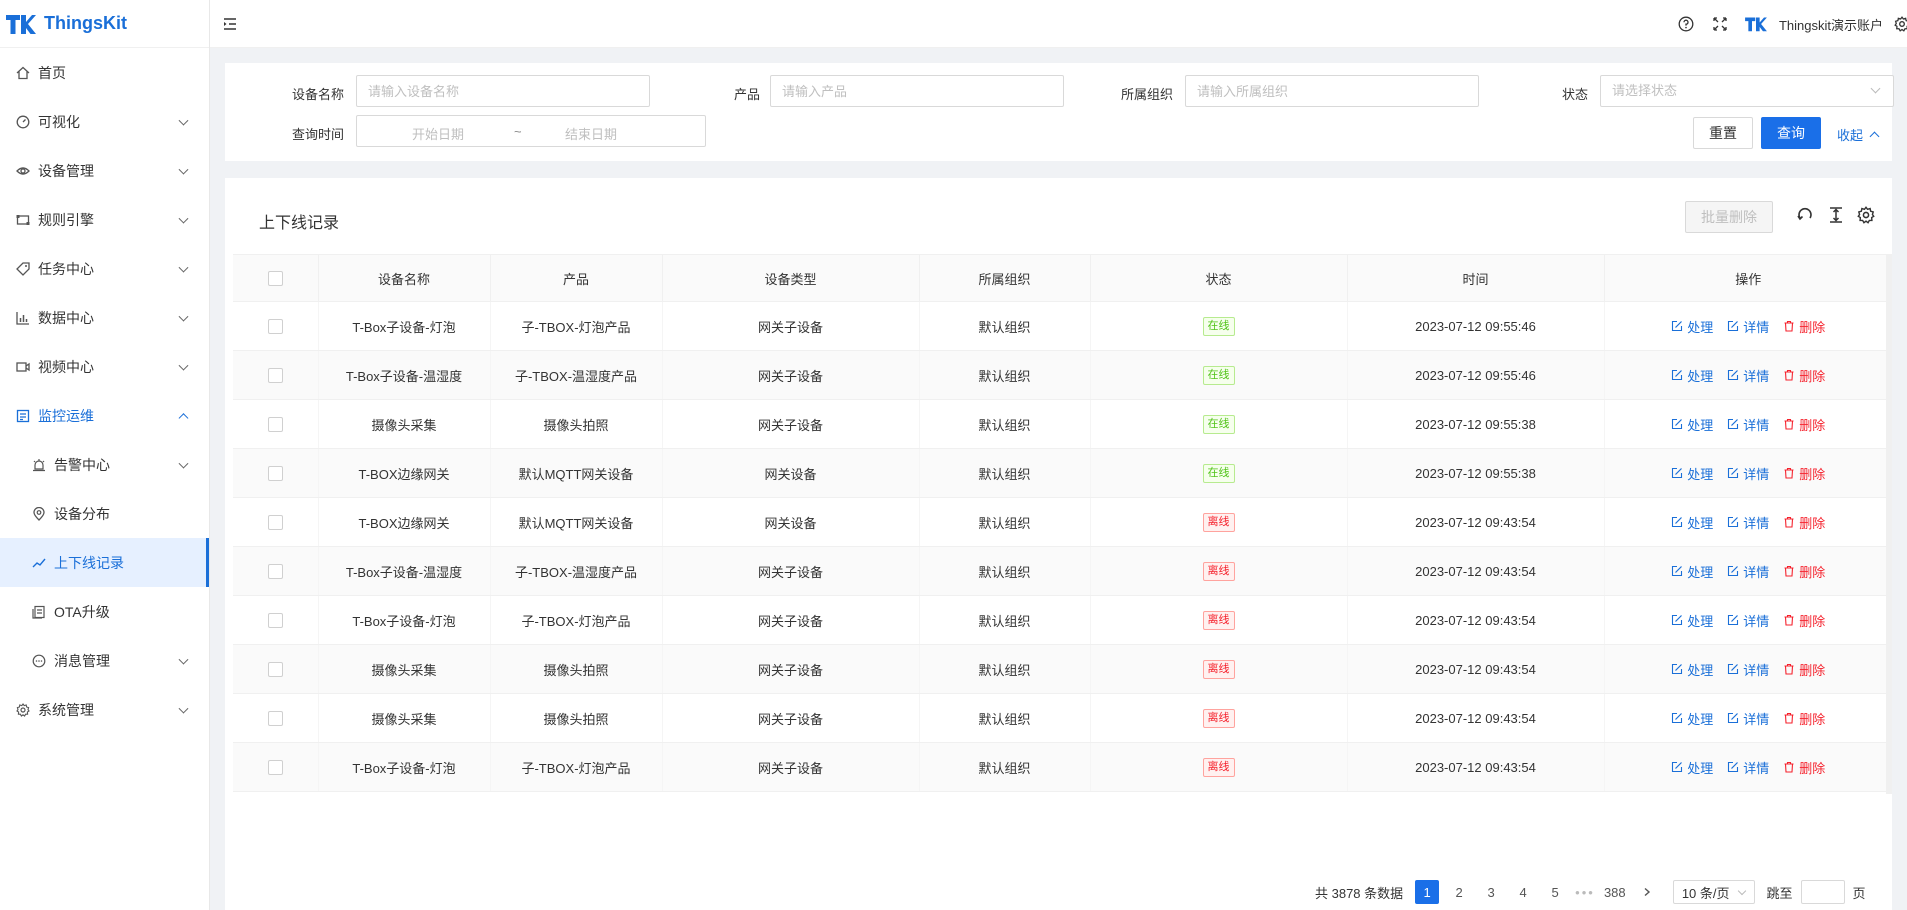  What do you see at coordinates (503, 91) in the screenshot?
I see `device-name-input` at bounding box center [503, 91].